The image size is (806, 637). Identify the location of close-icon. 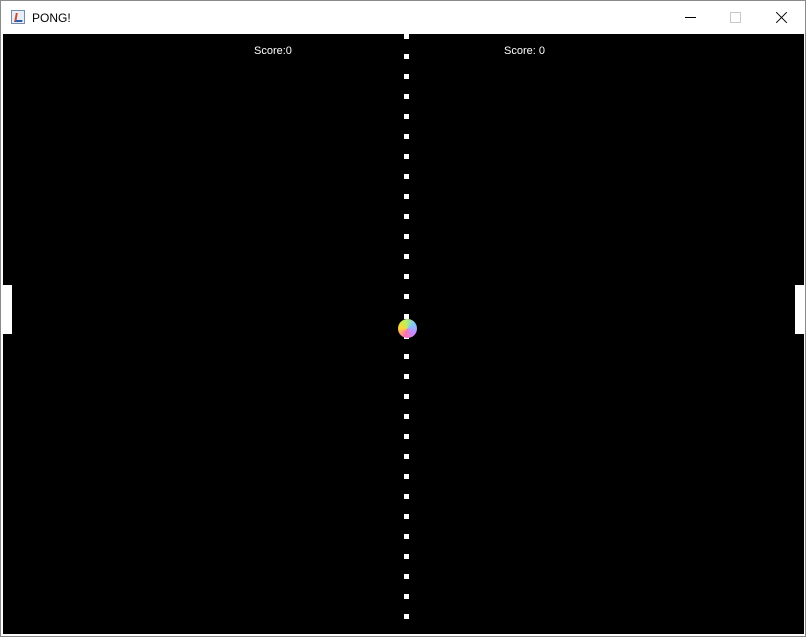
(781, 17).